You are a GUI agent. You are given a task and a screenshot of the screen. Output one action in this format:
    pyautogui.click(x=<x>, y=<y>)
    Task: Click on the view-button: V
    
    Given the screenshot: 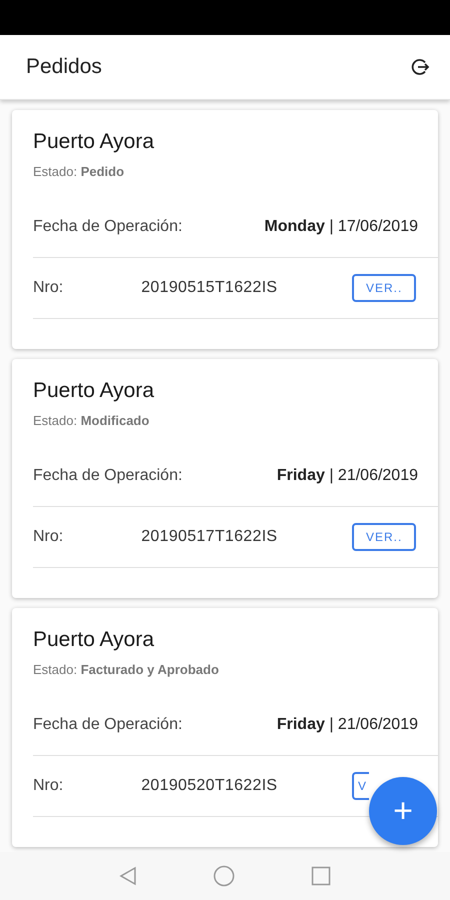 What is the action you would take?
    pyautogui.click(x=360, y=786)
    